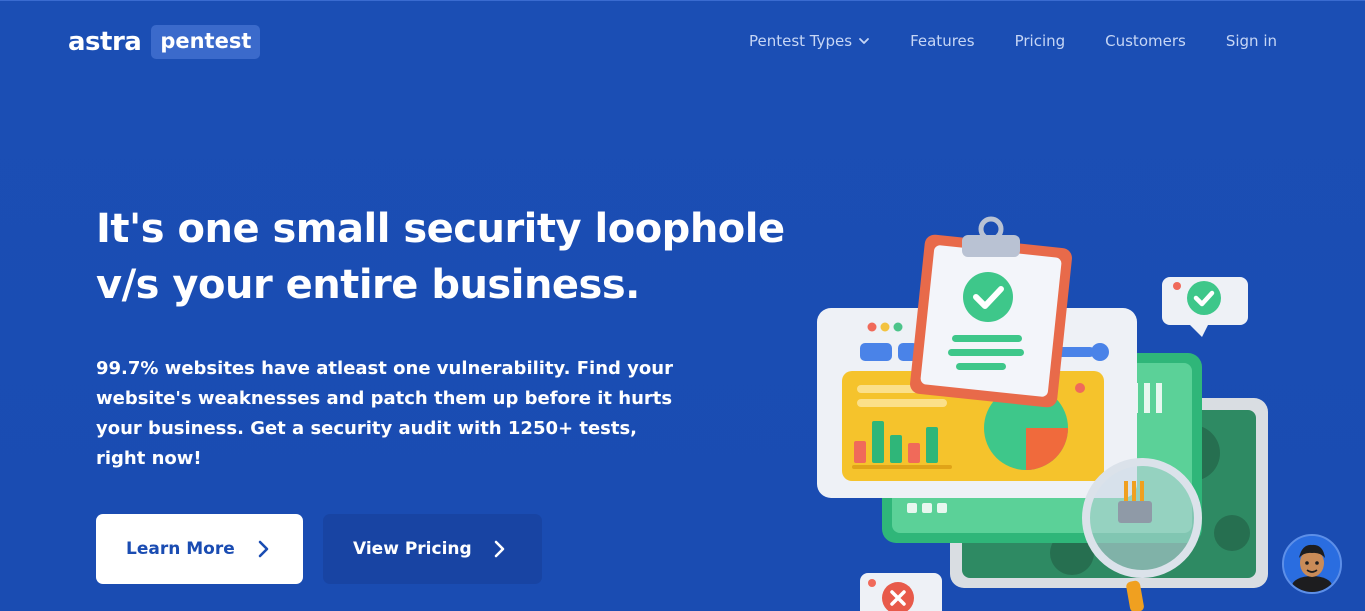 The image size is (1365, 611). I want to click on learn-more-button: Learn More, so click(199, 549).